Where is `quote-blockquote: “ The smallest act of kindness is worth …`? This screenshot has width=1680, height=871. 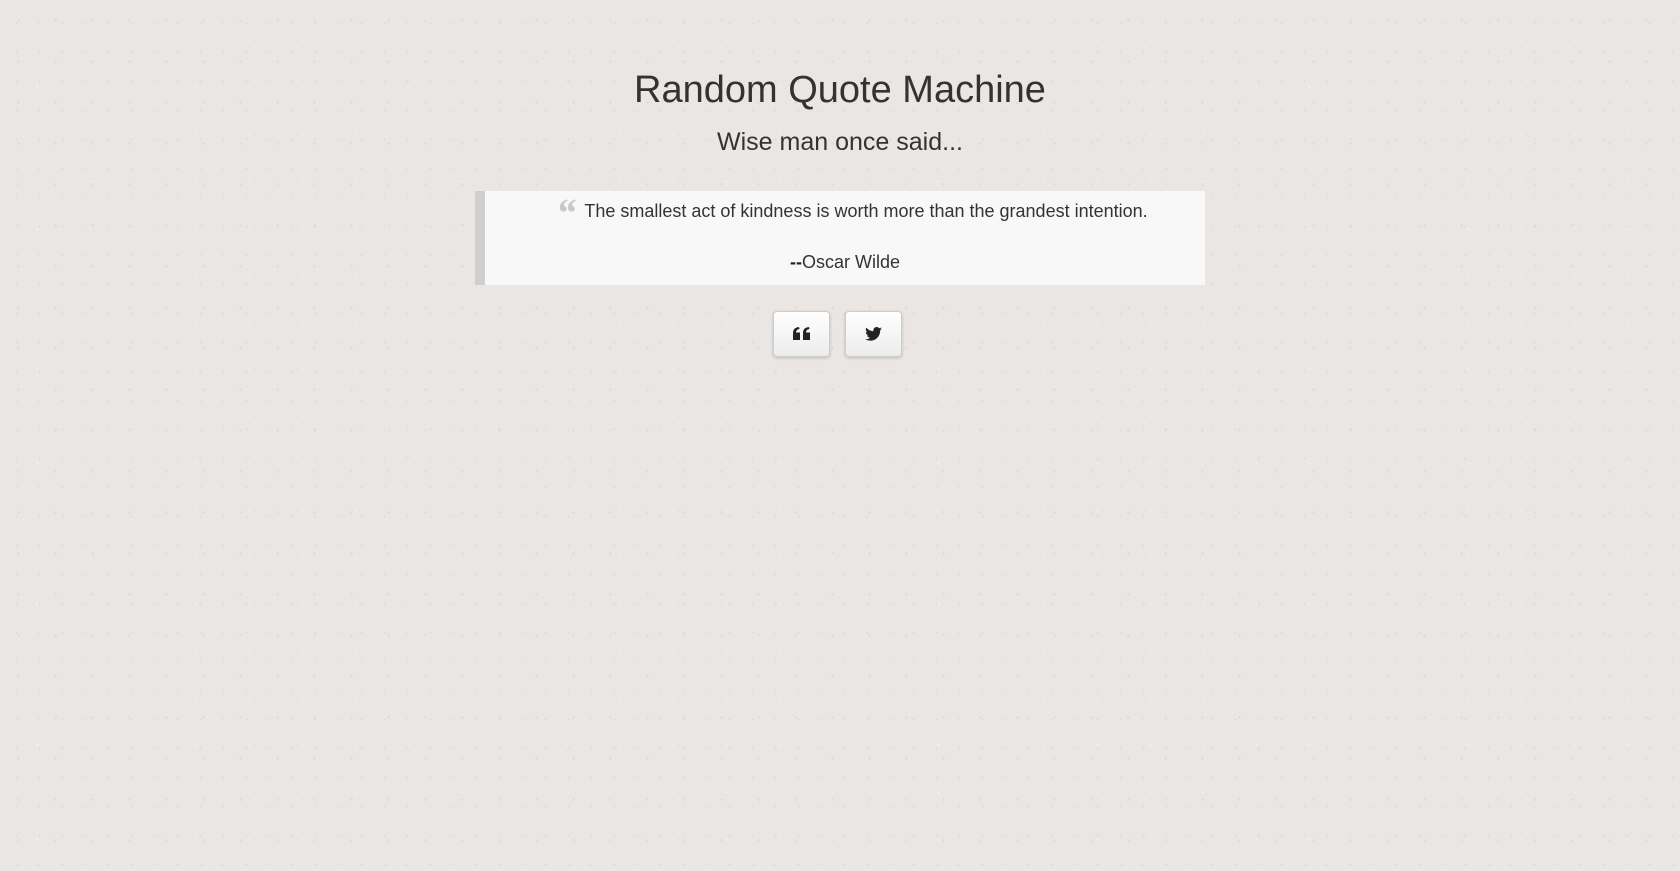 quote-blockquote: “ The smallest act of kindness is worth … is located at coordinates (840, 238).